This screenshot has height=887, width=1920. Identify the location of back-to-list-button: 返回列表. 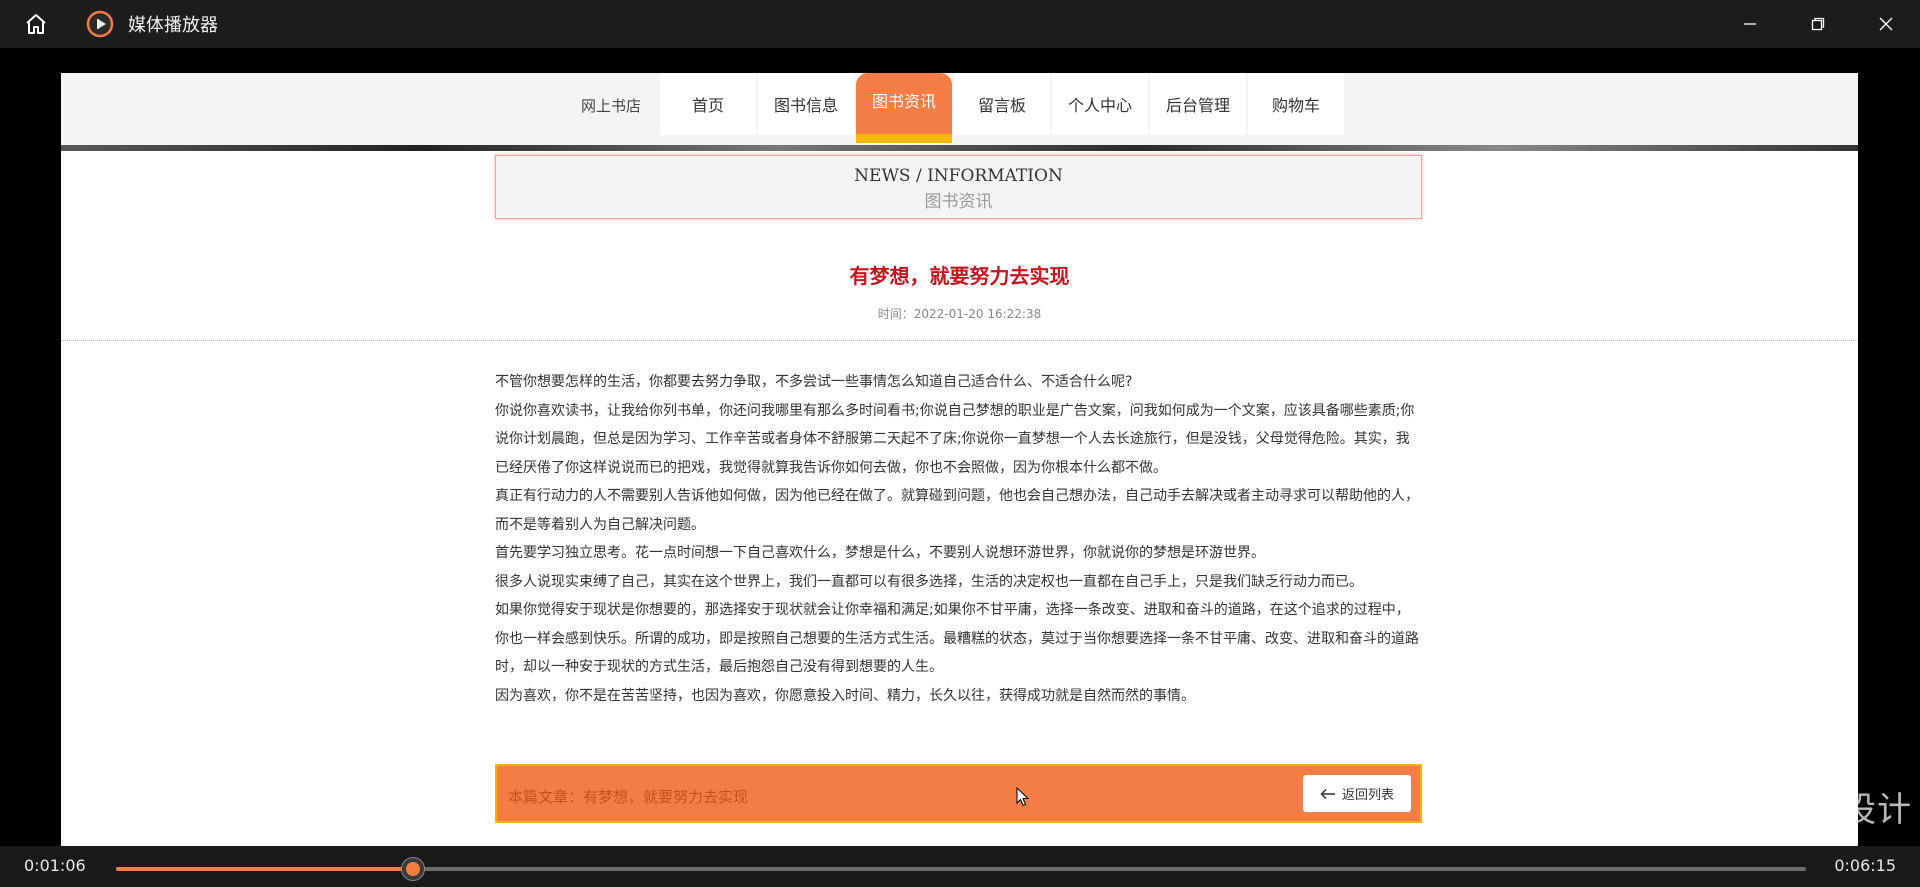
(1357, 793).